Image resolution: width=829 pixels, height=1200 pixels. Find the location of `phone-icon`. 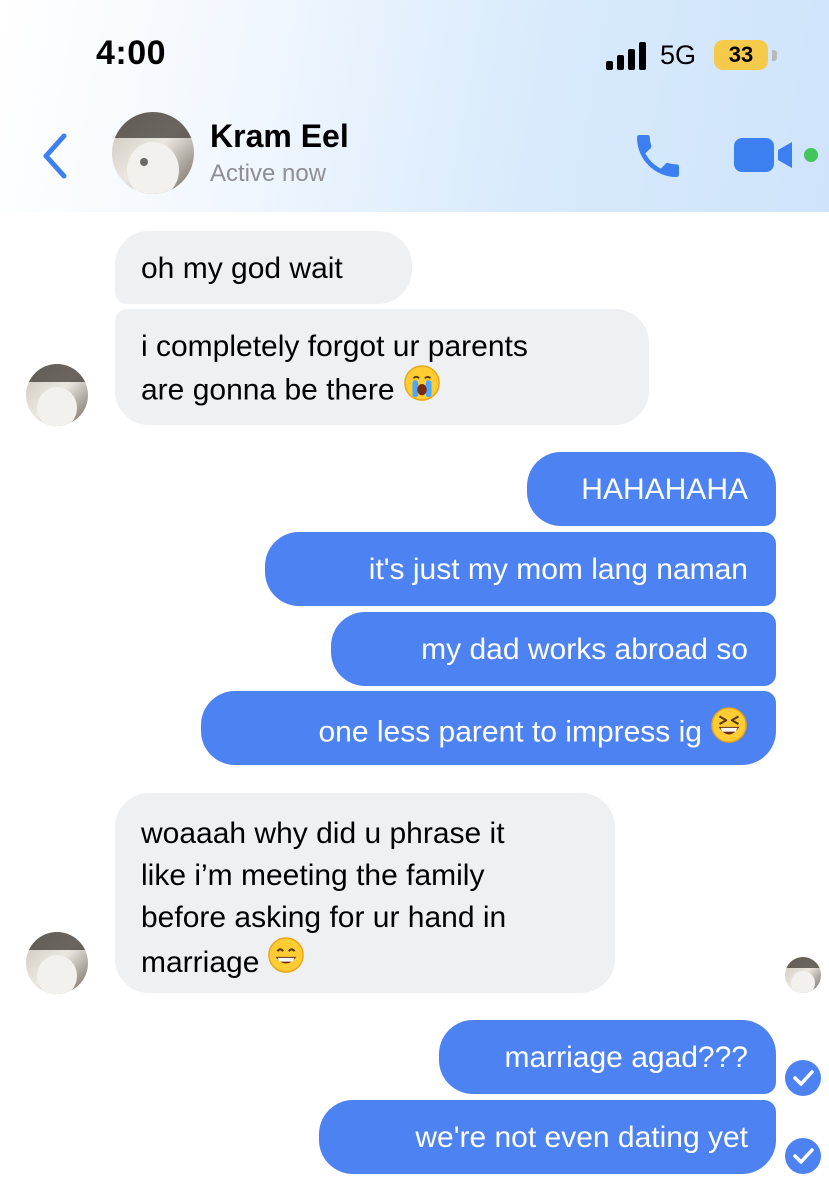

phone-icon is located at coordinates (658, 156).